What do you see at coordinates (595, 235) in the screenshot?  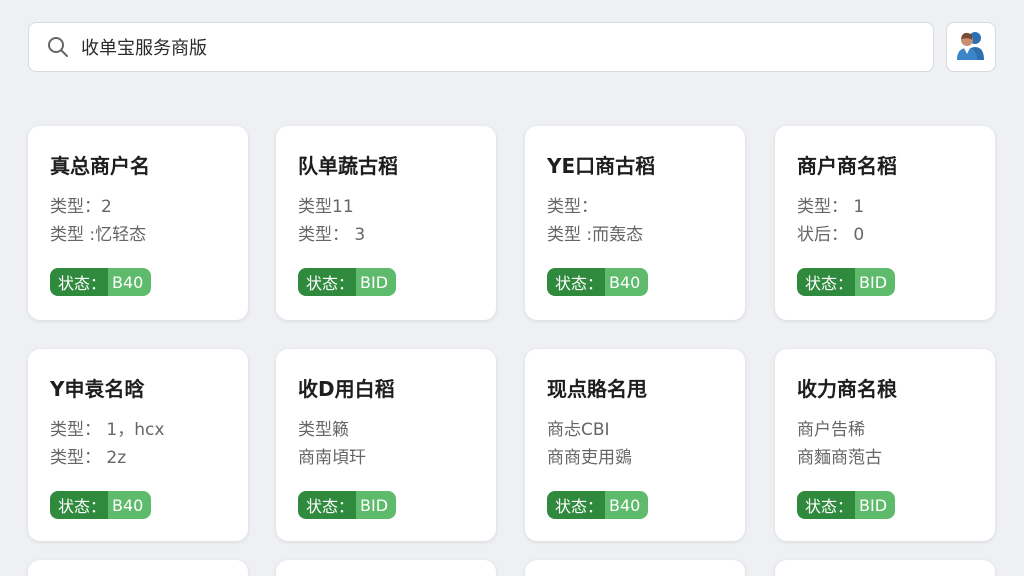 I see `merchant-detail: 类型 :而轰态` at bounding box center [595, 235].